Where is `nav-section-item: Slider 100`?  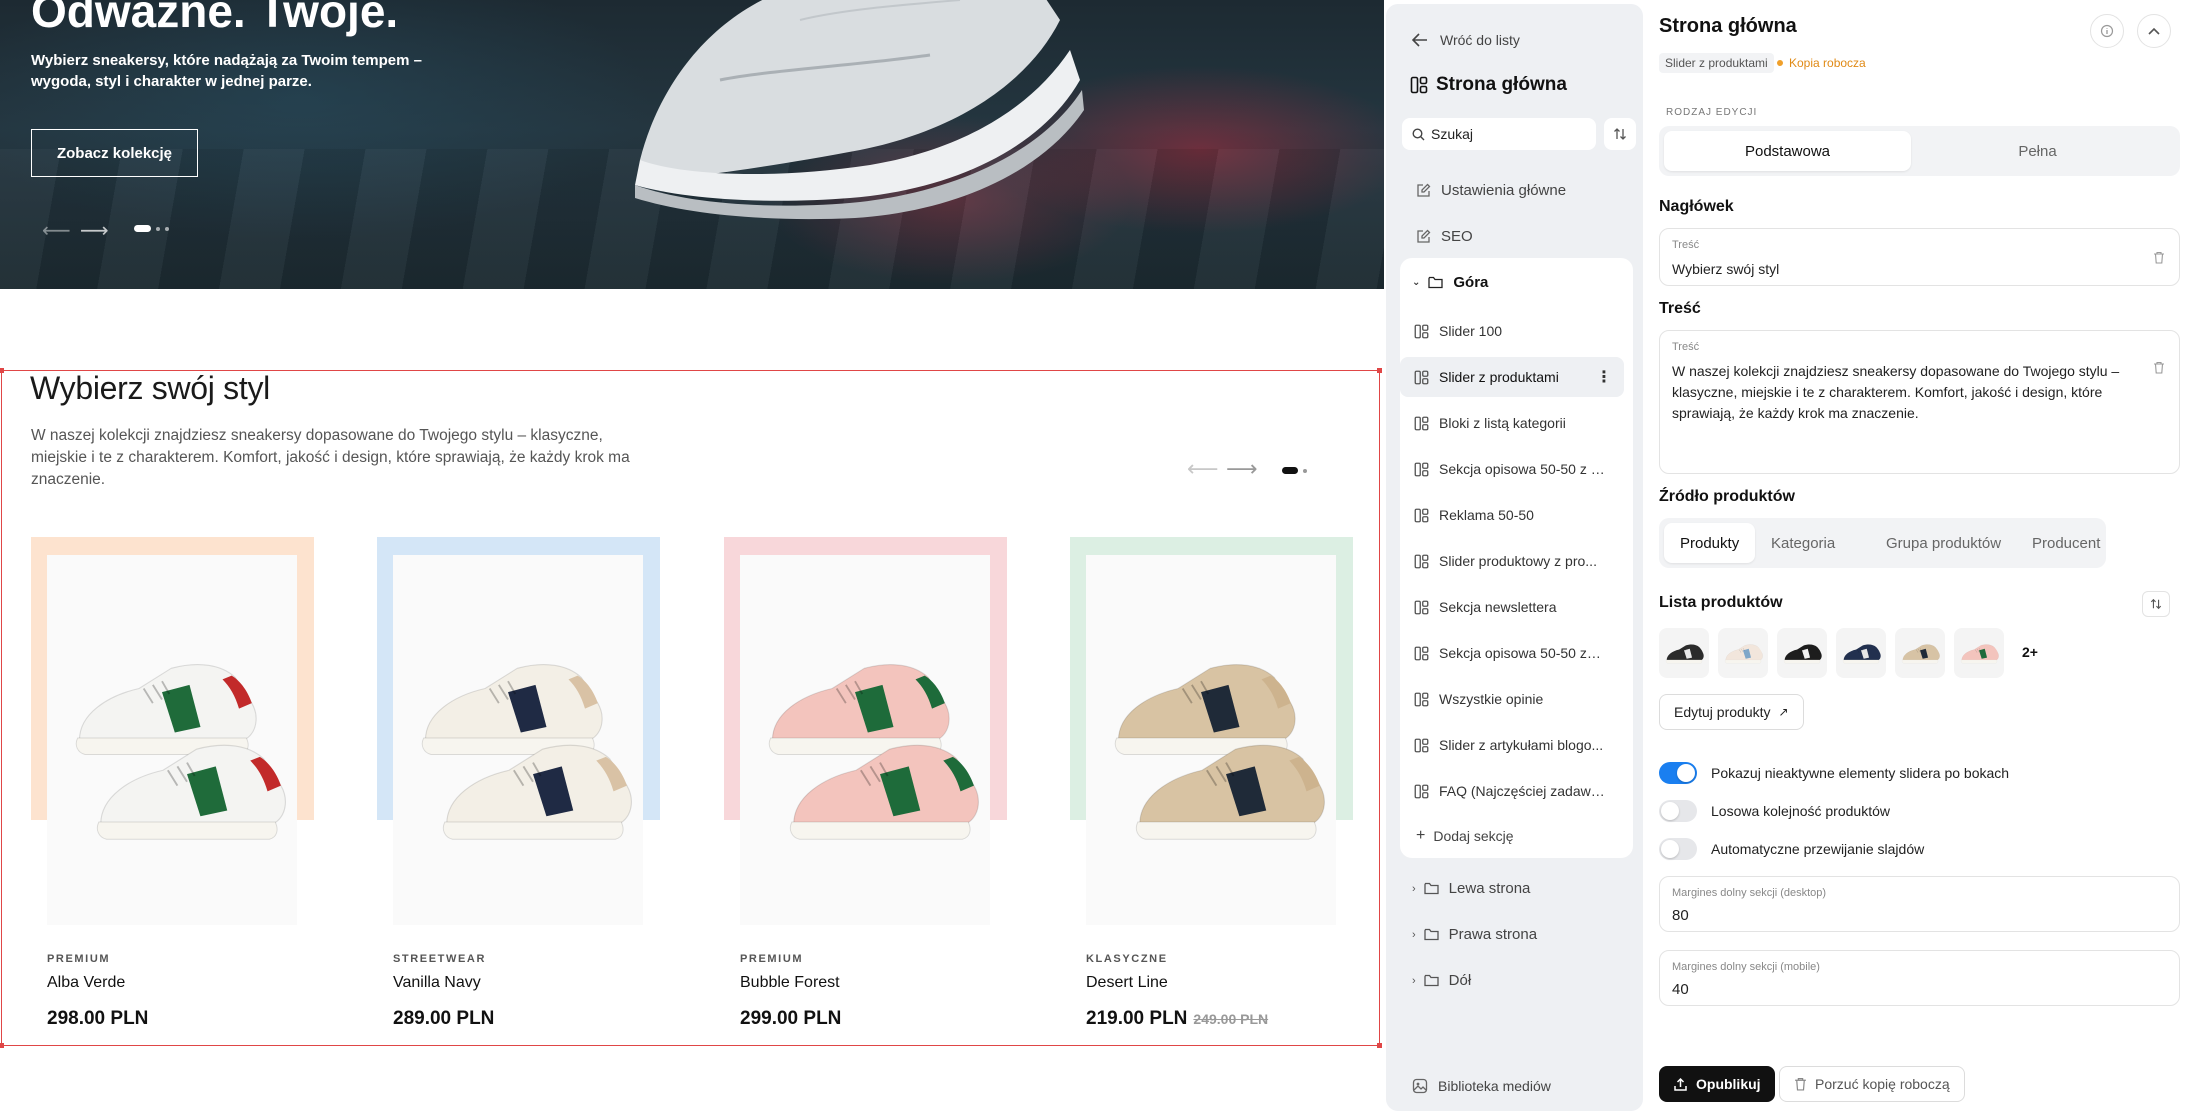 nav-section-item: Slider 100 is located at coordinates (1512, 331).